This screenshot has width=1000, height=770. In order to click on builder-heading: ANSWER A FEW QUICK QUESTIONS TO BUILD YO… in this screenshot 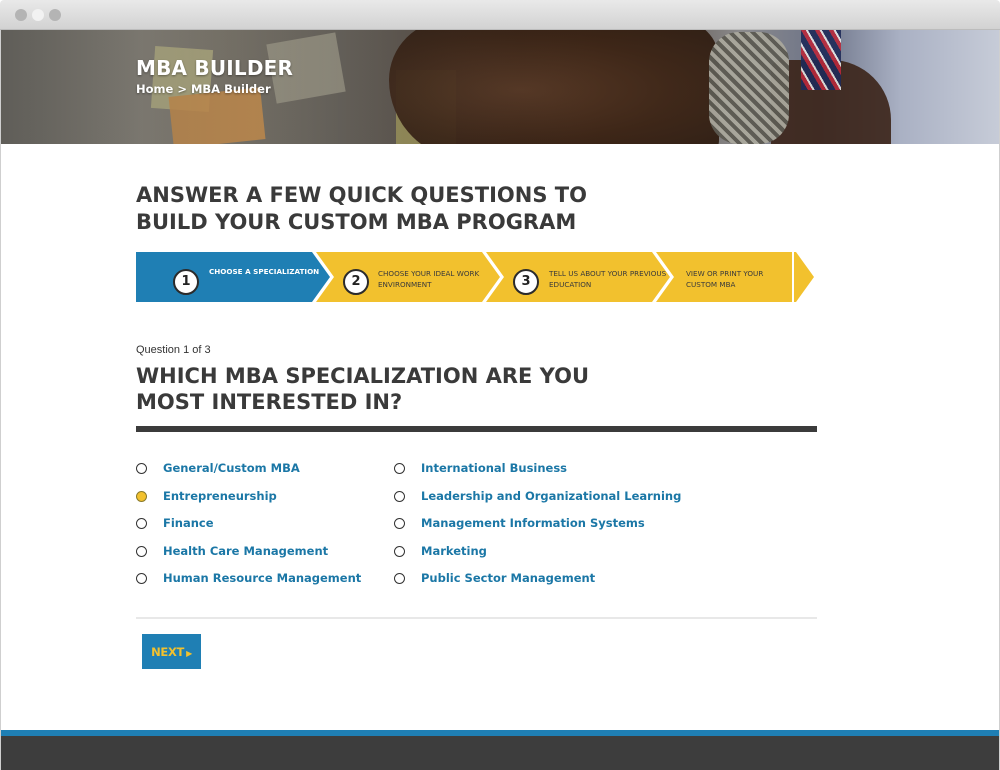, I will do `click(361, 208)`.